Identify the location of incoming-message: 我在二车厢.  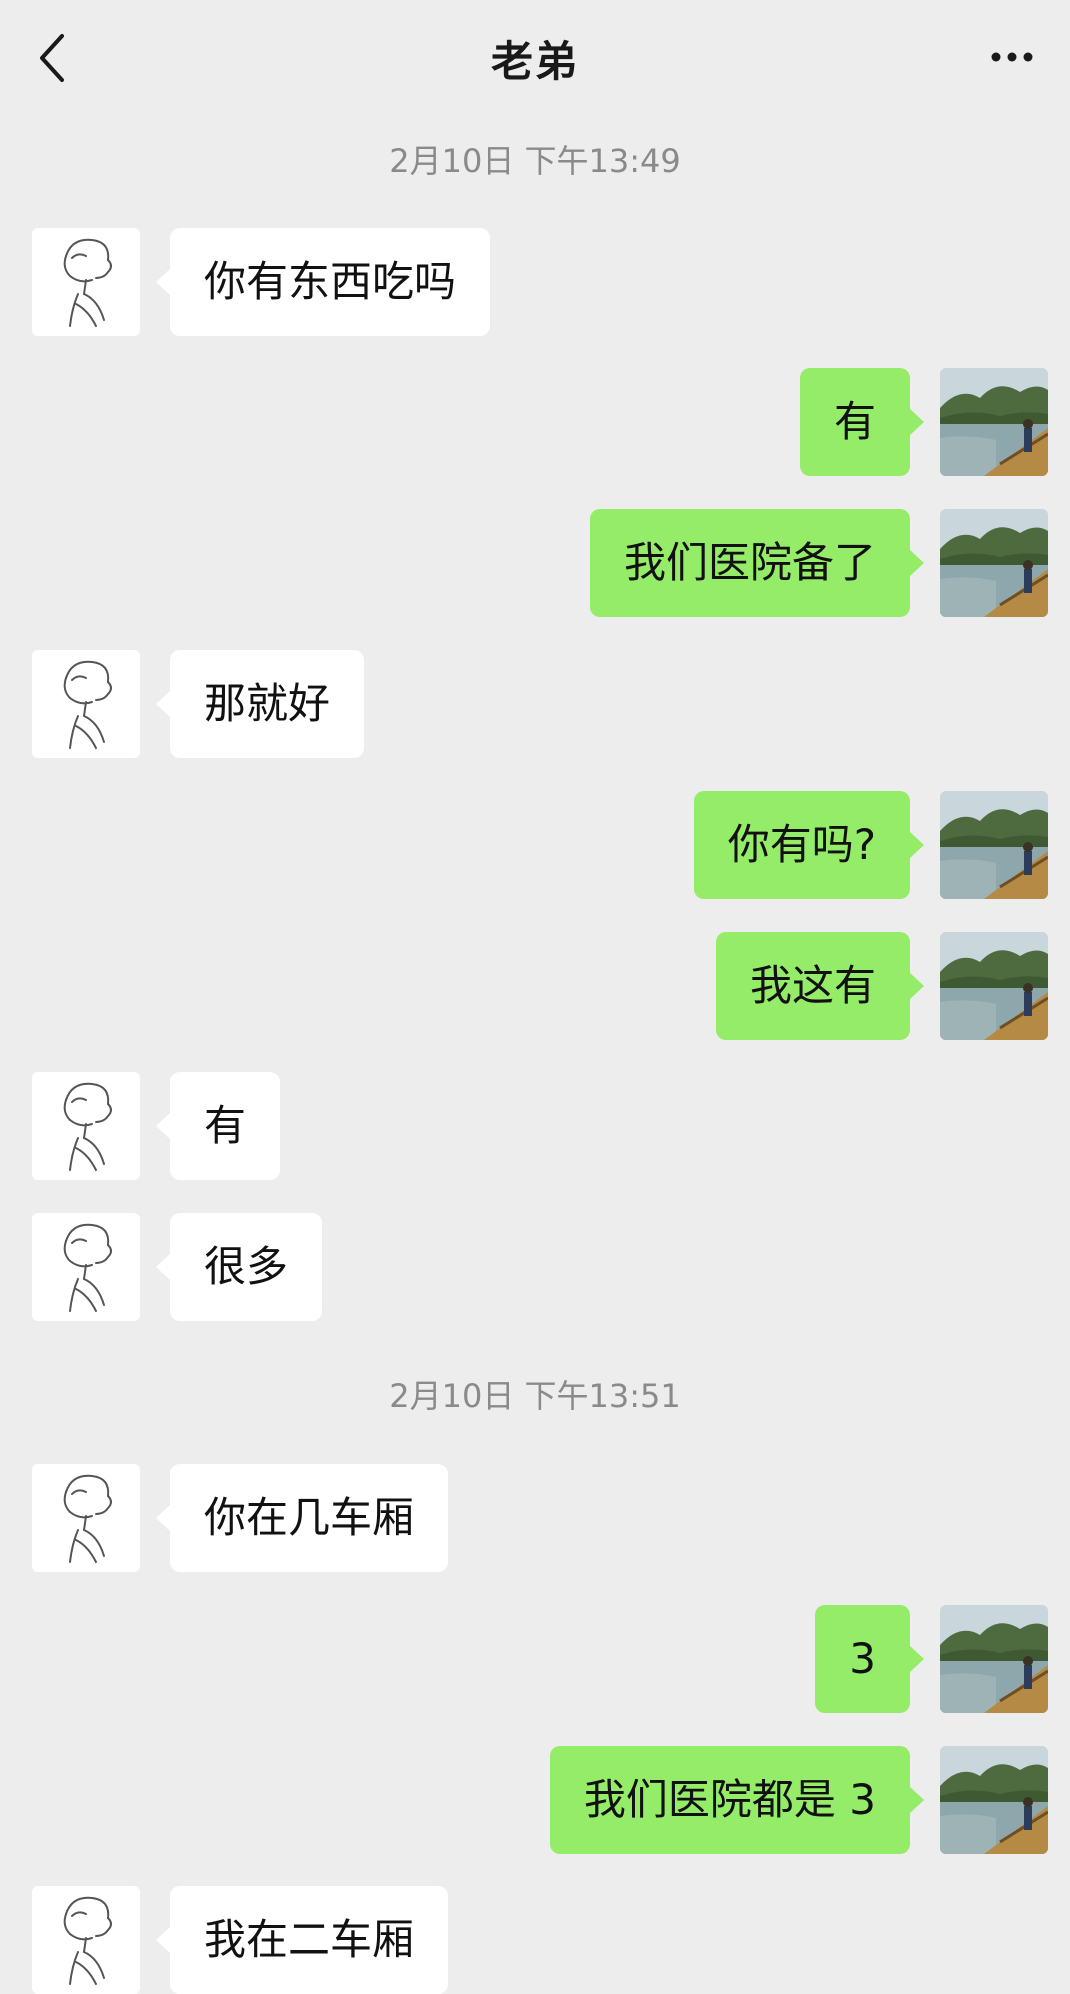
(302, 1940).